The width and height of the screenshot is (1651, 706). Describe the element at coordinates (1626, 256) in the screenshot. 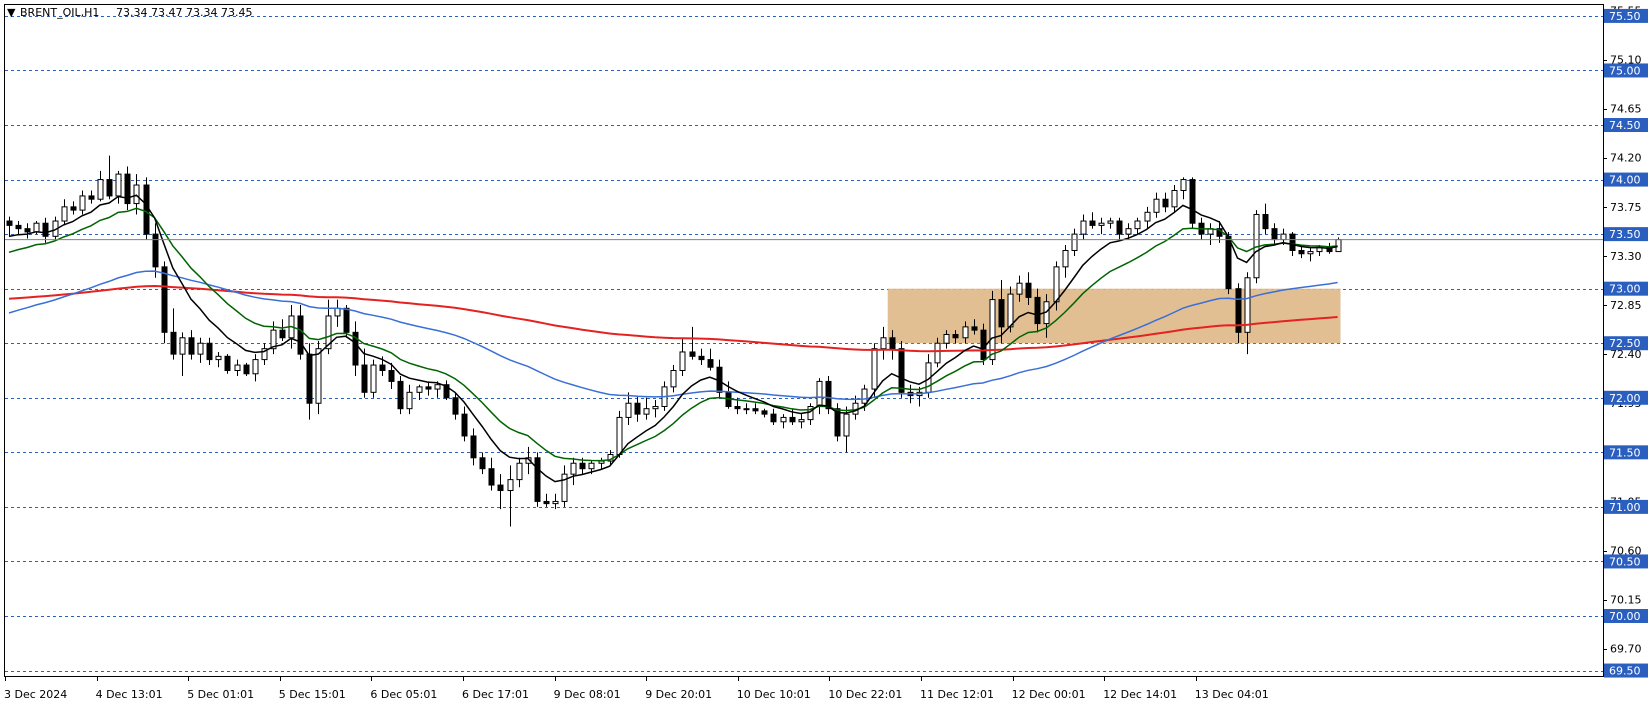

I see `y-tick-label-5: 73.30` at that location.